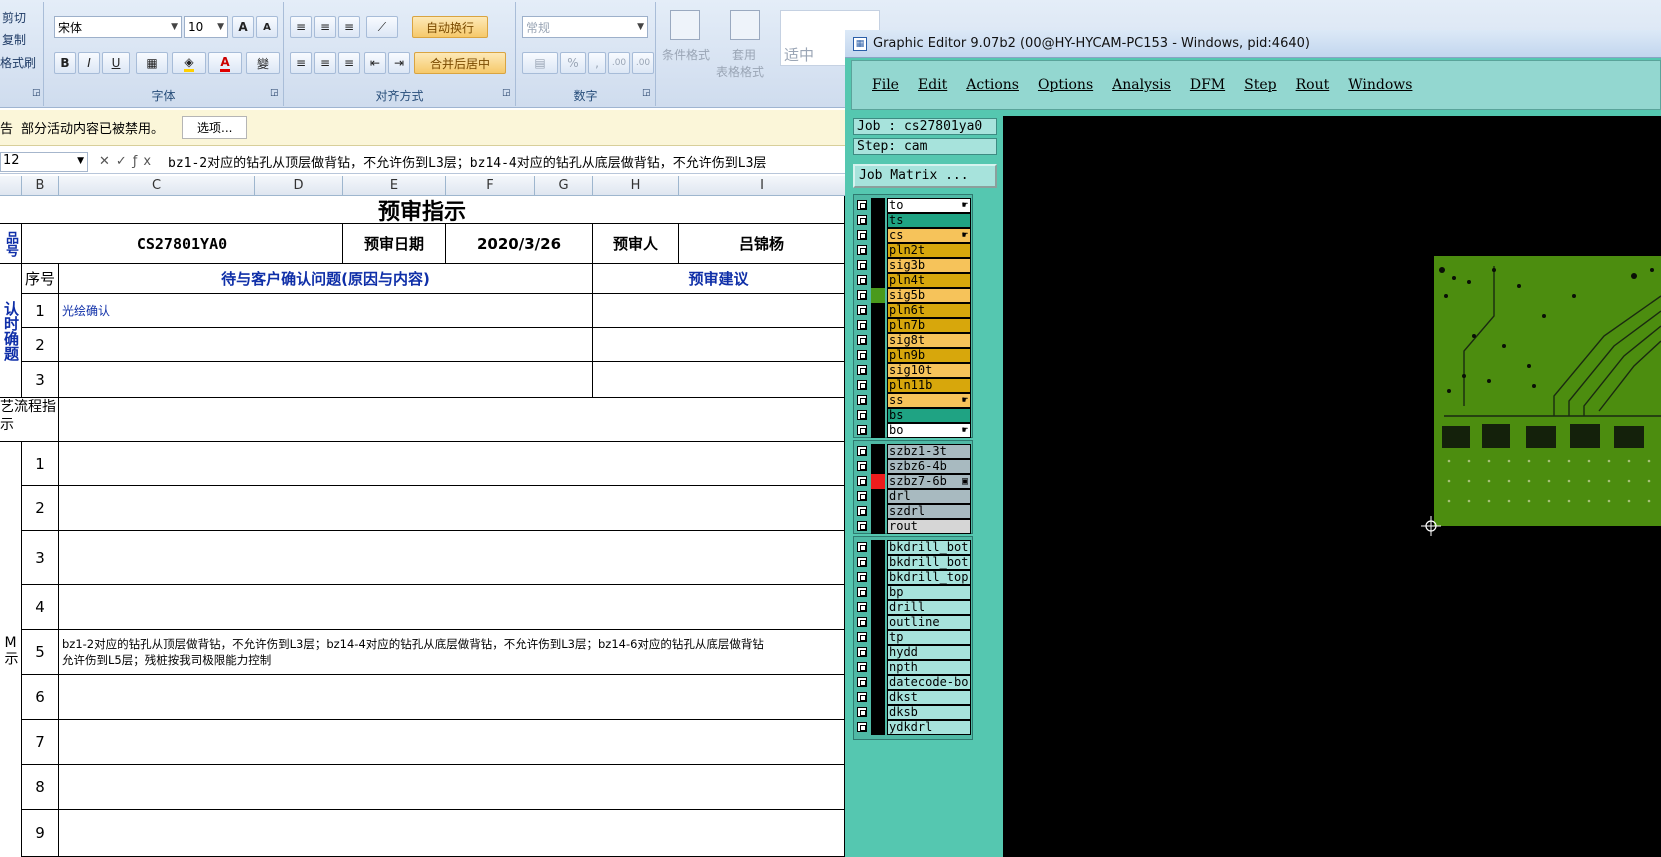  I want to click on layer-row: bp, so click(913, 592).